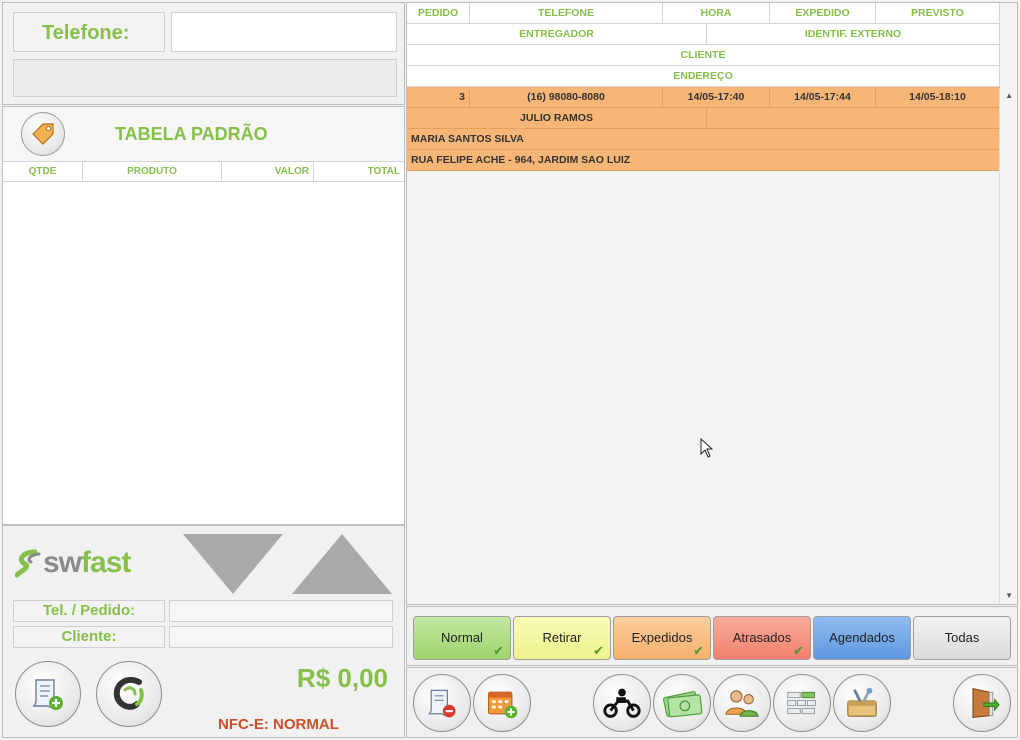 The height and width of the screenshot is (740, 1020). I want to click on tel-pedido-row: Tel. / Pedido:, so click(203, 611).